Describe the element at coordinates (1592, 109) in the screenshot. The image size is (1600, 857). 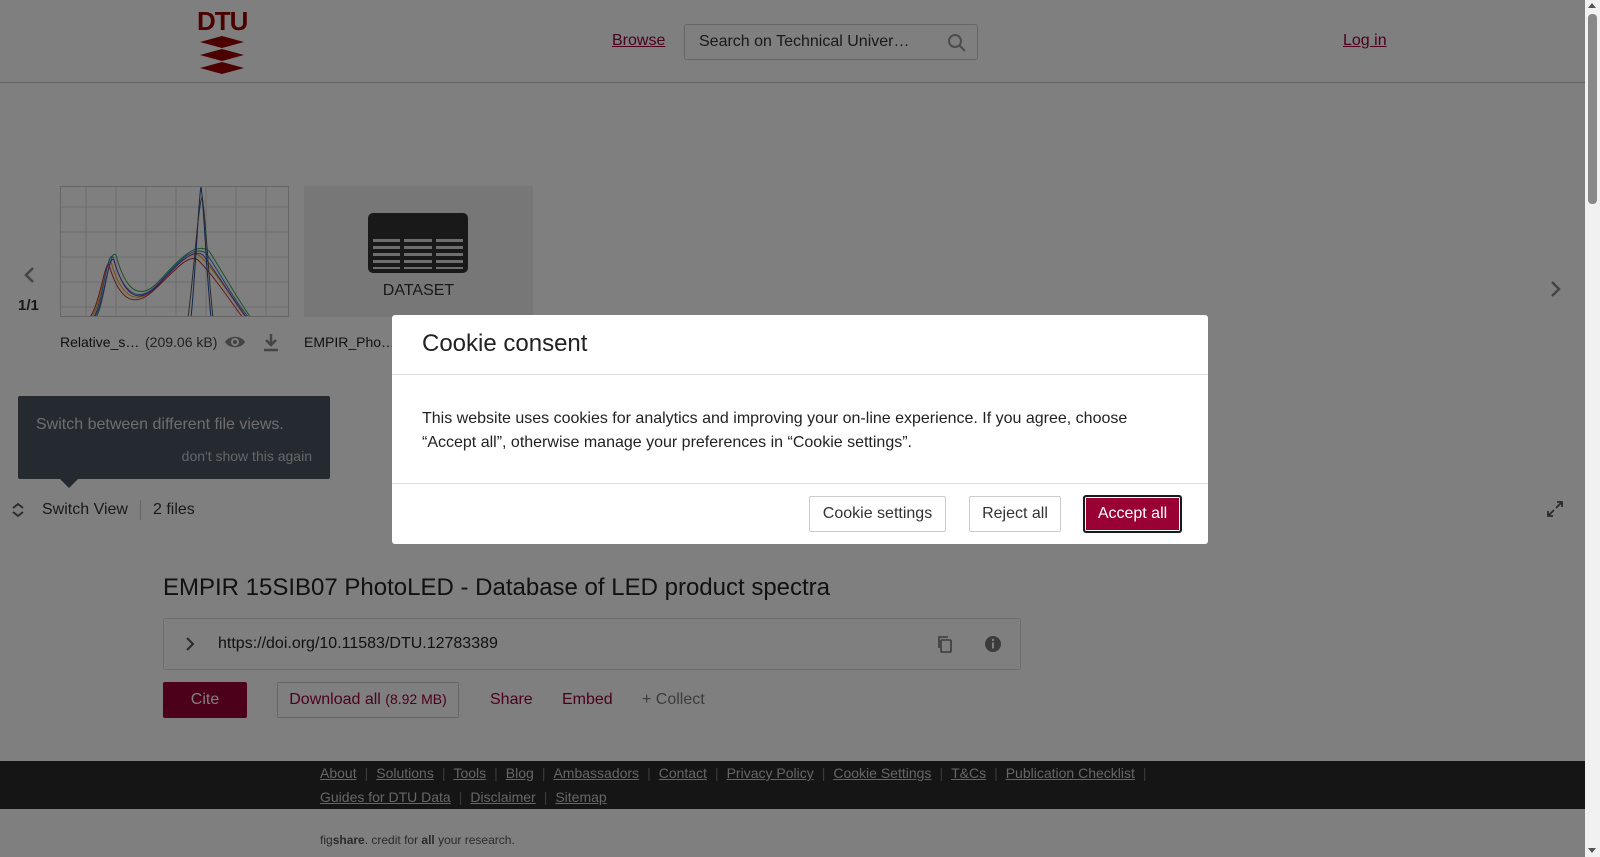
I see `scroll-thumb` at that location.